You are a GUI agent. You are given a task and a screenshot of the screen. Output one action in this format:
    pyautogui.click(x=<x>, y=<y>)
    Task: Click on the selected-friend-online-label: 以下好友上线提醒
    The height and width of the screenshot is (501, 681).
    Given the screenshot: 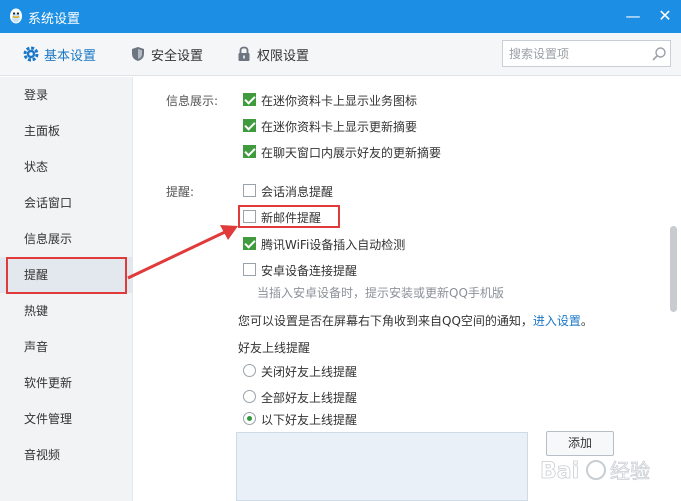 What is the action you would take?
    pyautogui.click(x=309, y=420)
    